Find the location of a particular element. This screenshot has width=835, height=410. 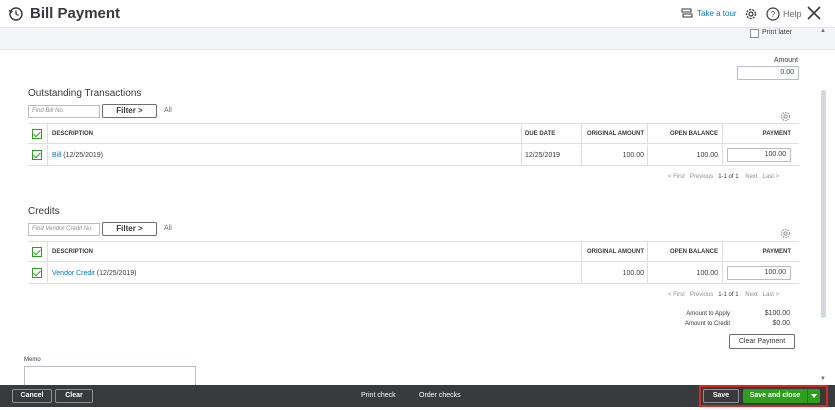

page-title: Bill Payment is located at coordinates (75, 13).